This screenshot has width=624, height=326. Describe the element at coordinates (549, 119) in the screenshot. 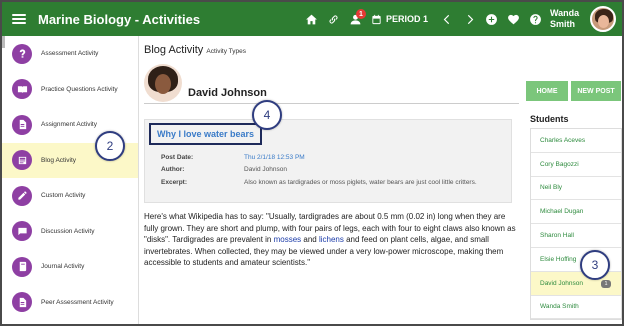

I see `students-heading: Students` at that location.